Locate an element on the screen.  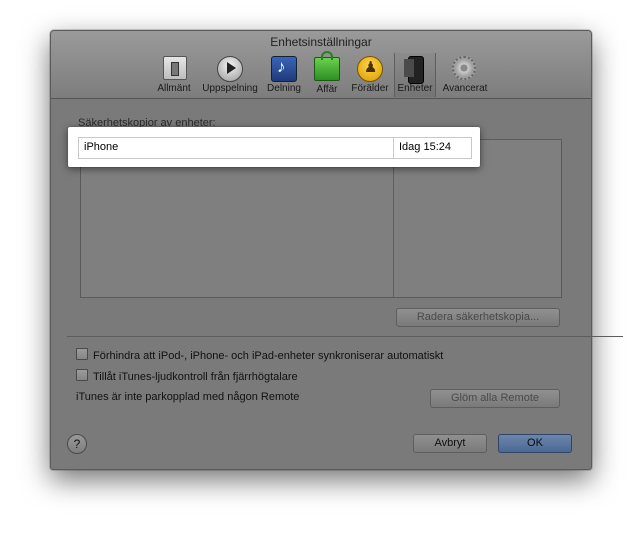
tab-general-label: Allmänt is located at coordinates (174, 88).